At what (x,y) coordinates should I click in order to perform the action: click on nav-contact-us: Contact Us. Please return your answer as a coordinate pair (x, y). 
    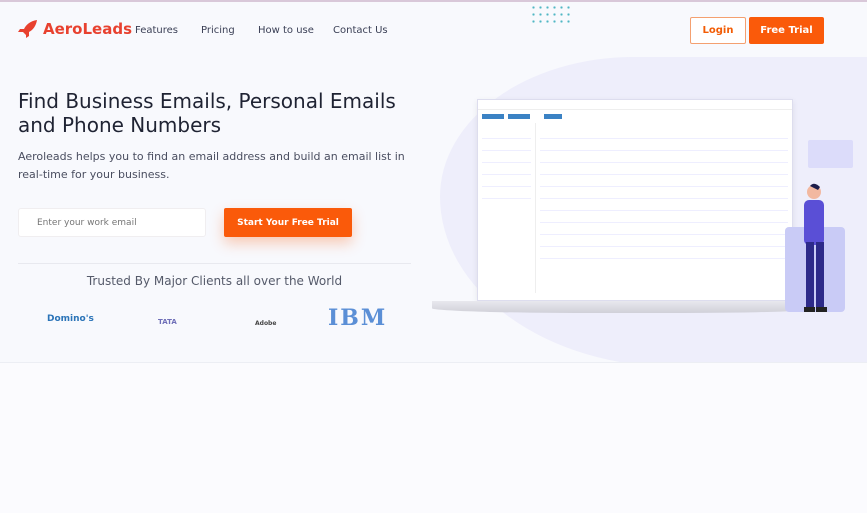
    Looking at the image, I should click on (360, 30).